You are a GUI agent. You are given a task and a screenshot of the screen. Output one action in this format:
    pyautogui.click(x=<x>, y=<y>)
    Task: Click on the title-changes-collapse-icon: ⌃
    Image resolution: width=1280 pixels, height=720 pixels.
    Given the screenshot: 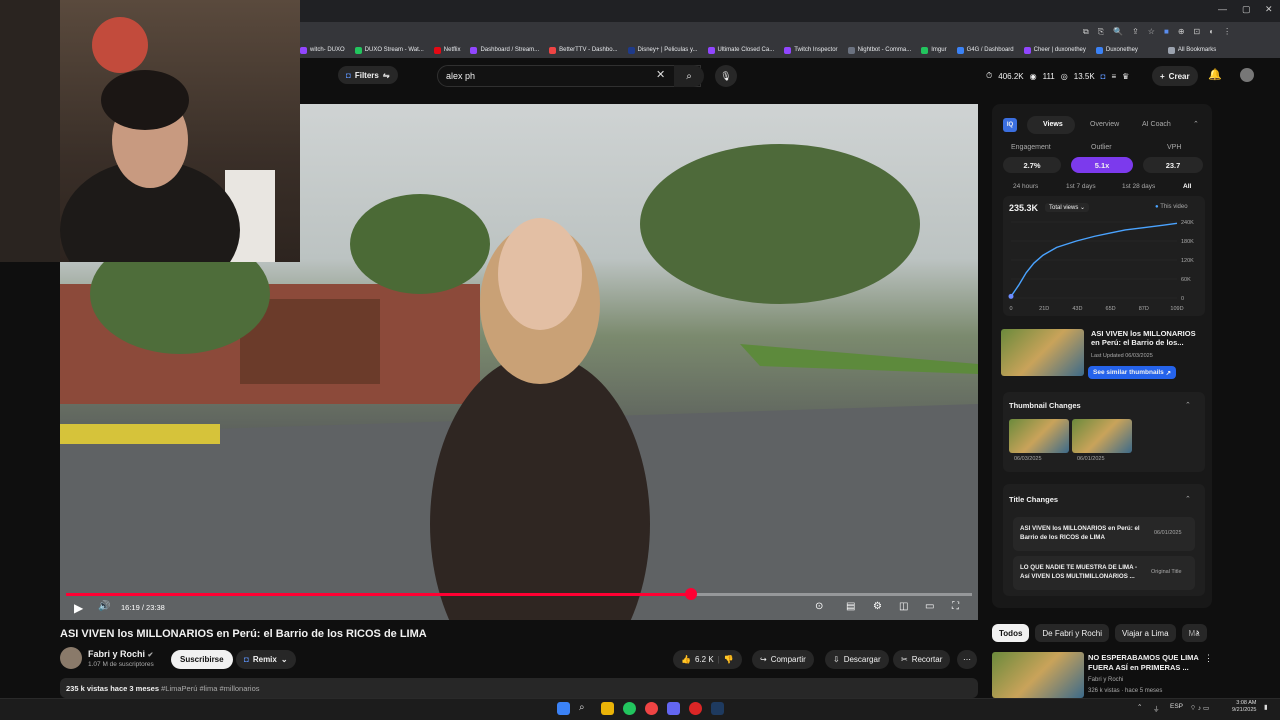 What is the action you would take?
    pyautogui.click(x=1188, y=499)
    